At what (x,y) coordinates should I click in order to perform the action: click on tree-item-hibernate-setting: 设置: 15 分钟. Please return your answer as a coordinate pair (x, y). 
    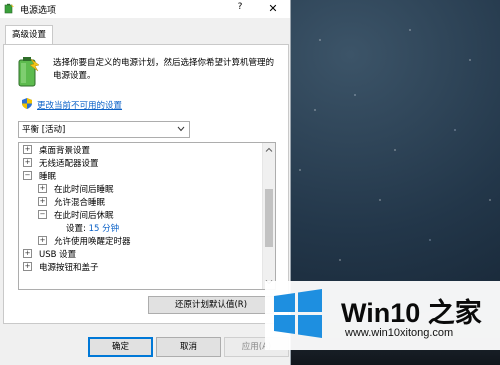
    Looking at the image, I should click on (92, 229).